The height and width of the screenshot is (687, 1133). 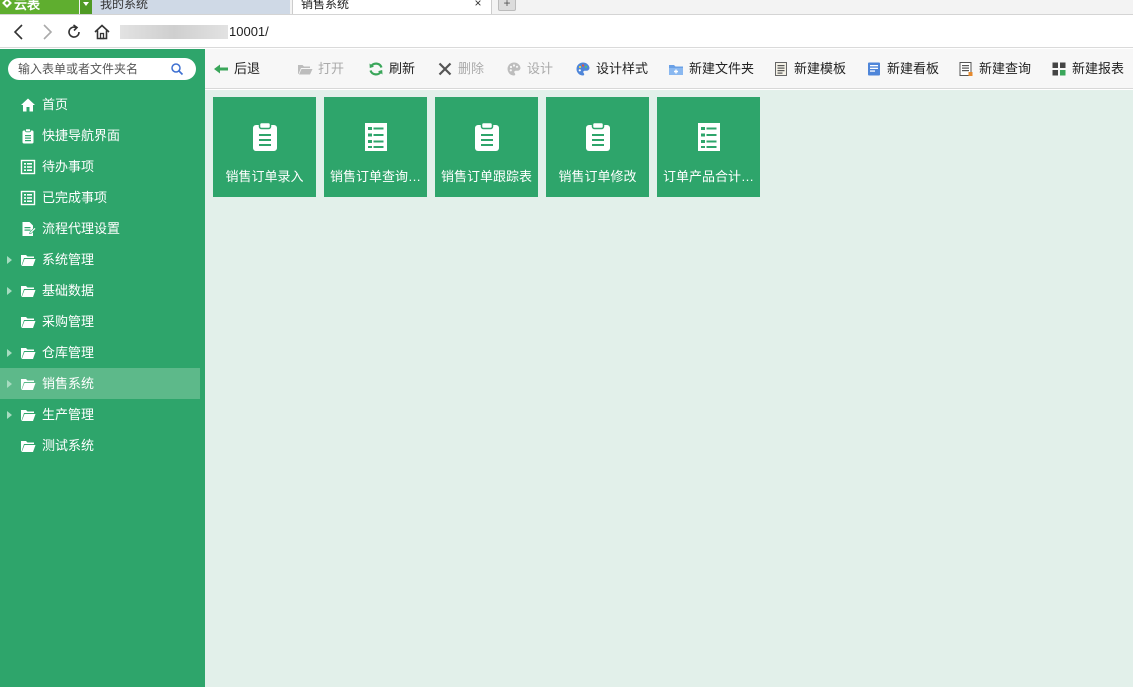 I want to click on sidebar-item-completed: 已完成事项, so click(x=102, y=197).